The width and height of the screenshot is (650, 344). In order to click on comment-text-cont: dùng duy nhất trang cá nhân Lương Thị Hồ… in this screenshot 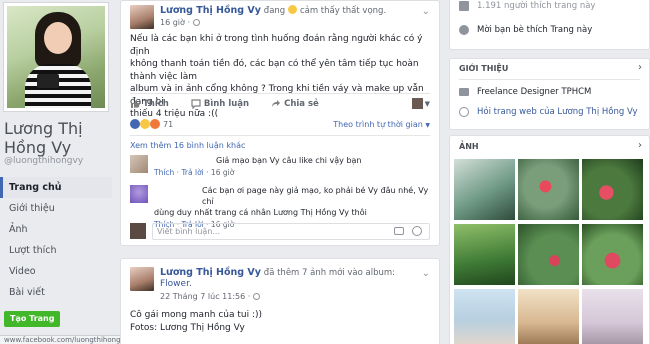, I will do `click(260, 212)`.